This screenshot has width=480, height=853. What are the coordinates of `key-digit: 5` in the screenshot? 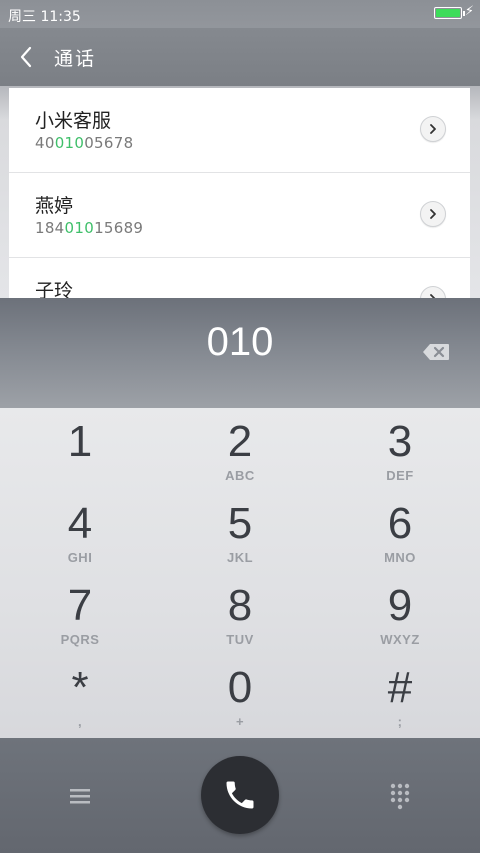 It's located at (240, 523).